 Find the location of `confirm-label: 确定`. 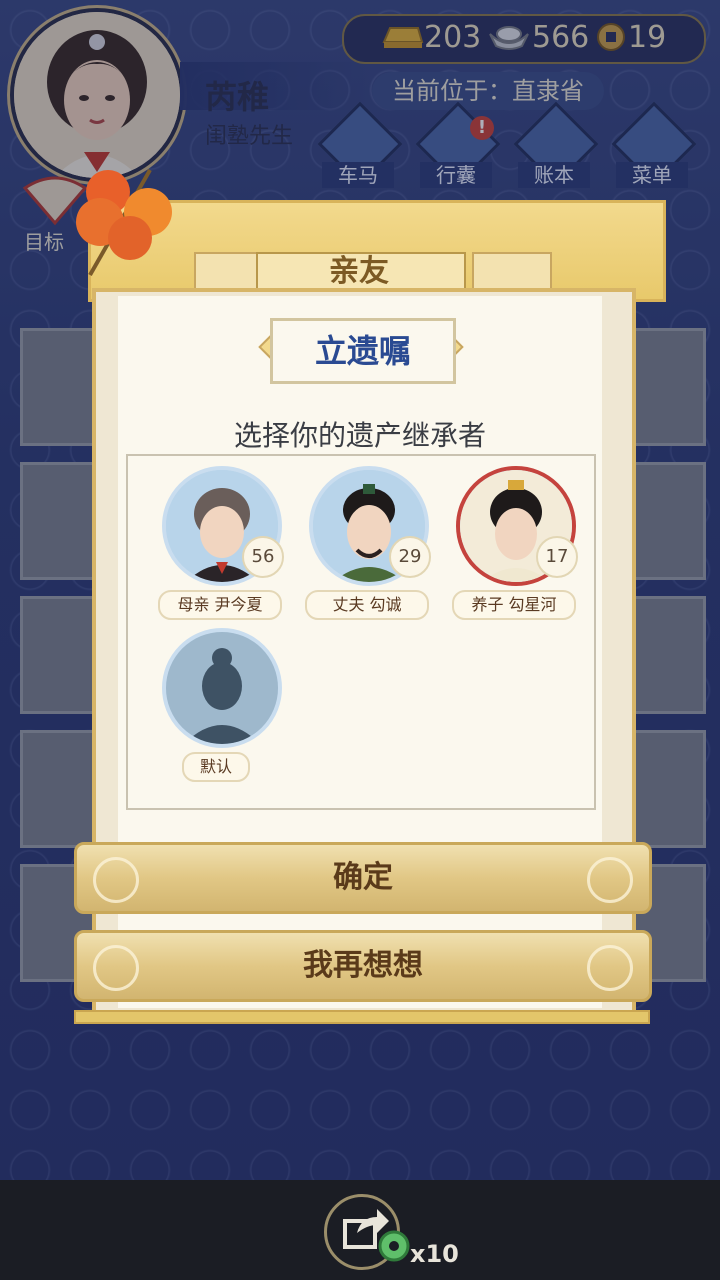

confirm-label: 确定 is located at coordinates (363, 877).